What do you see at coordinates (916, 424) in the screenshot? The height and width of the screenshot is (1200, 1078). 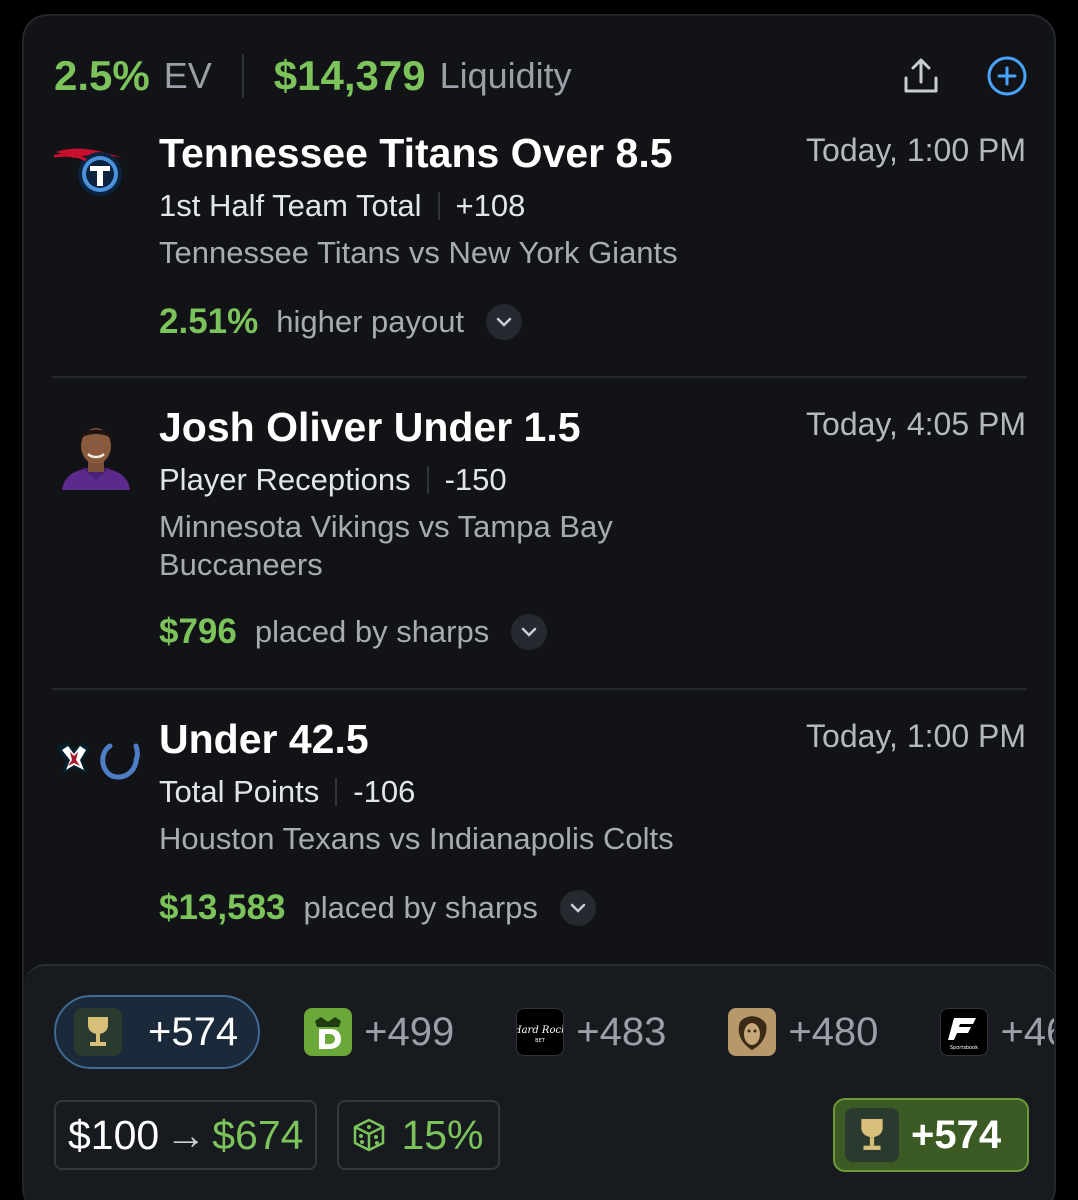 I see `bet-time: Today, 4:05 PM` at bounding box center [916, 424].